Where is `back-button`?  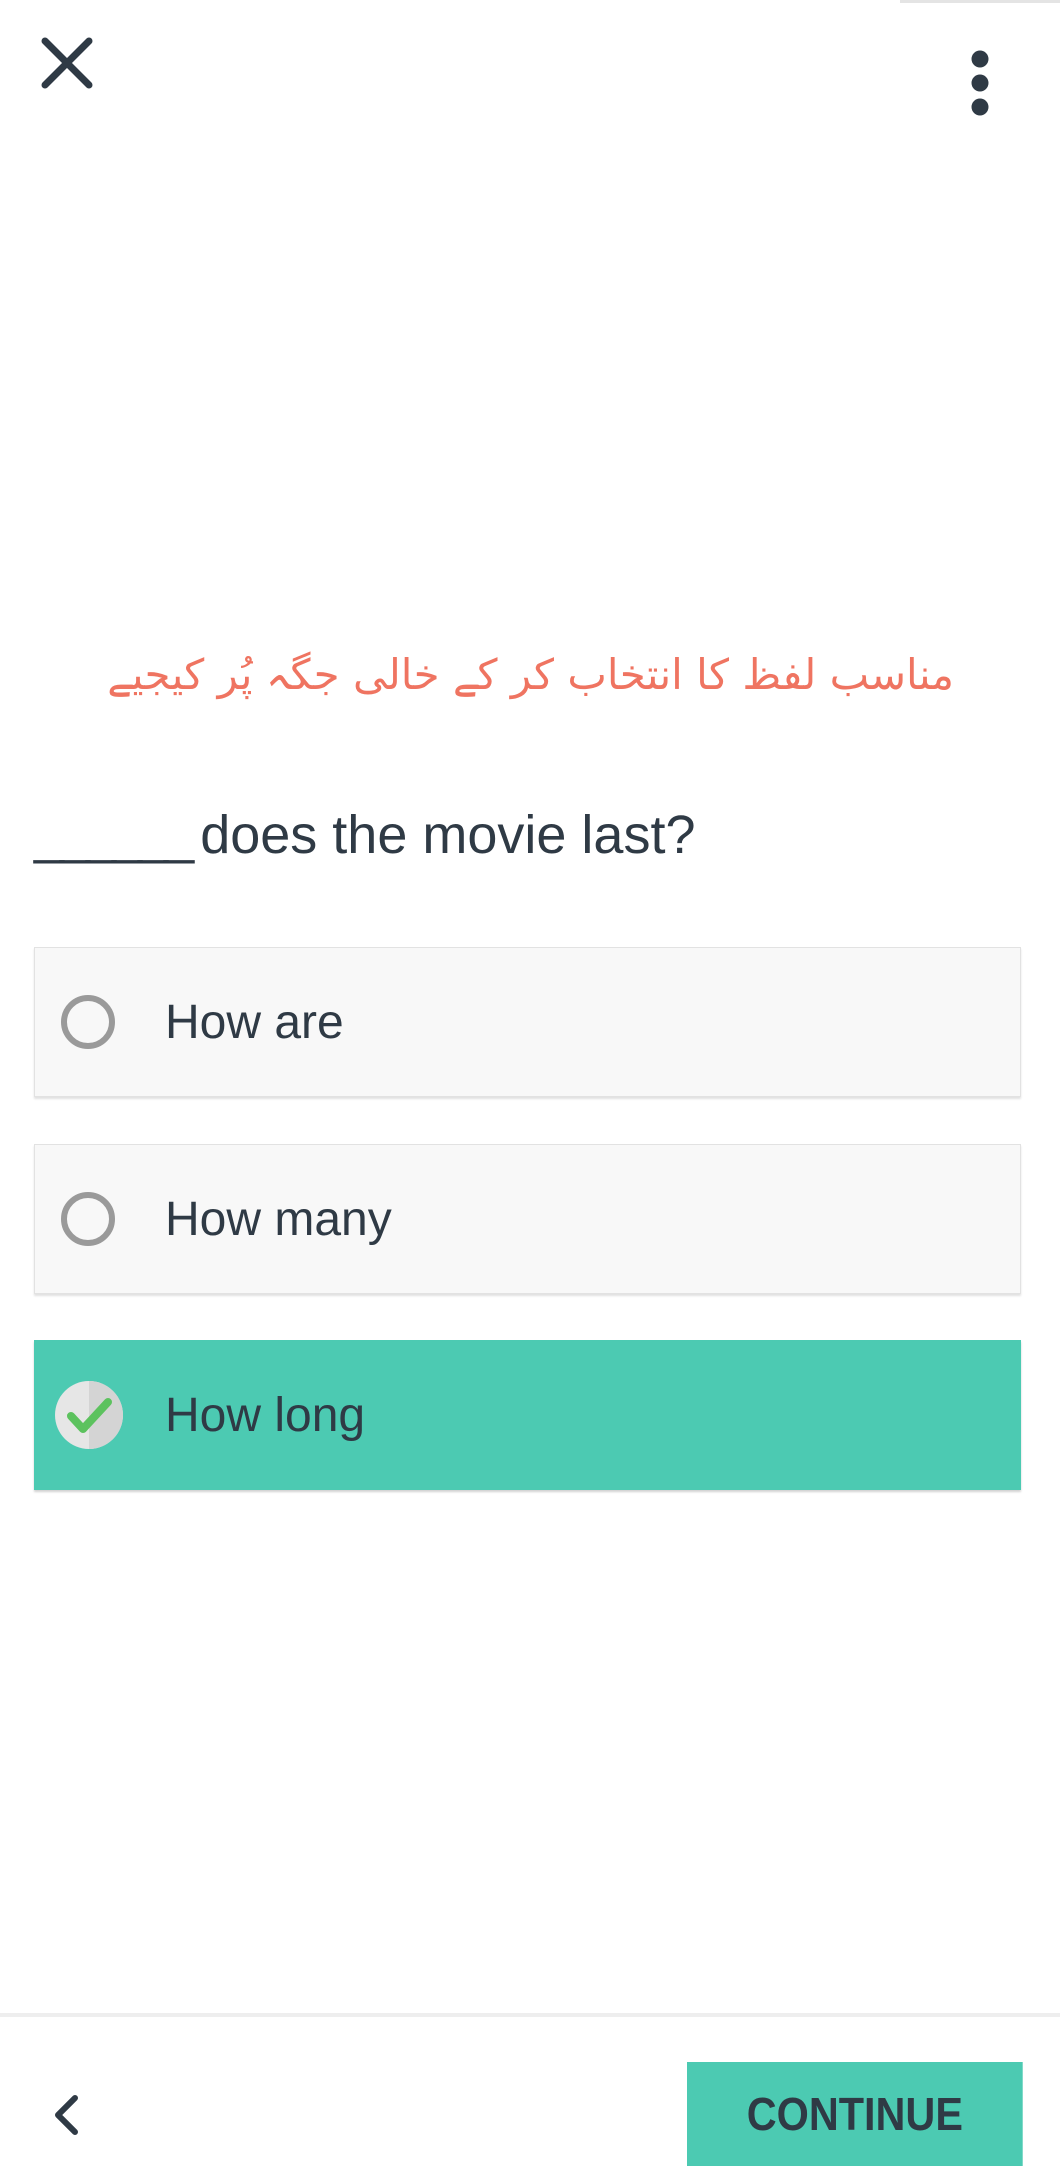
back-button is located at coordinates (66, 2115).